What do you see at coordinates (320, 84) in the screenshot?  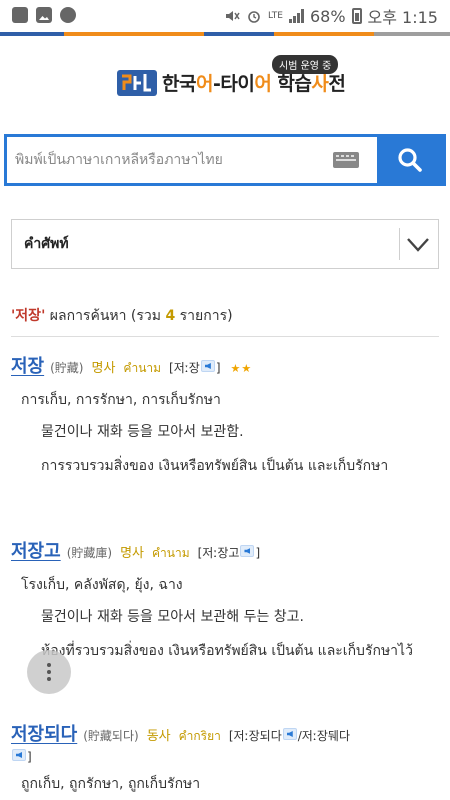 I see `title-part: 사` at bounding box center [320, 84].